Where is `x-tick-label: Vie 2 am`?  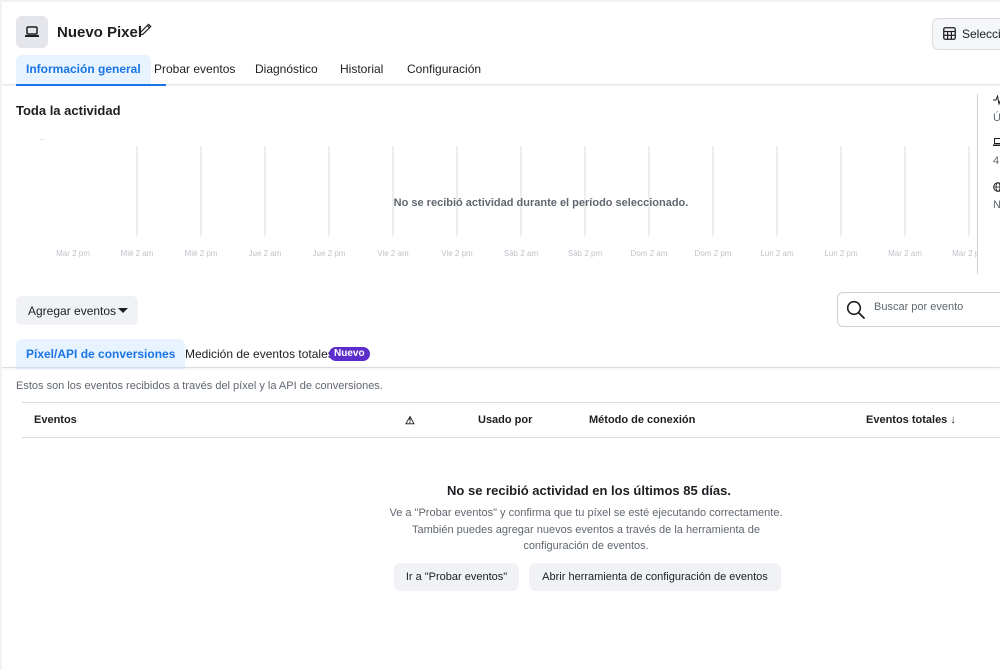 x-tick-label: Vie 2 am is located at coordinates (393, 253).